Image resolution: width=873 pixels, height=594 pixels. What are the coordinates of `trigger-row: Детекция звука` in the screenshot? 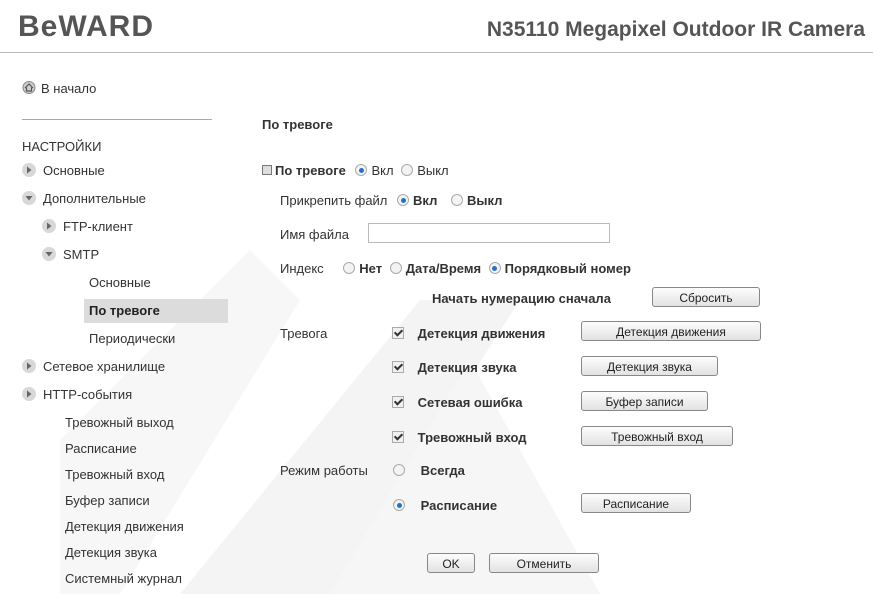 It's located at (454, 367).